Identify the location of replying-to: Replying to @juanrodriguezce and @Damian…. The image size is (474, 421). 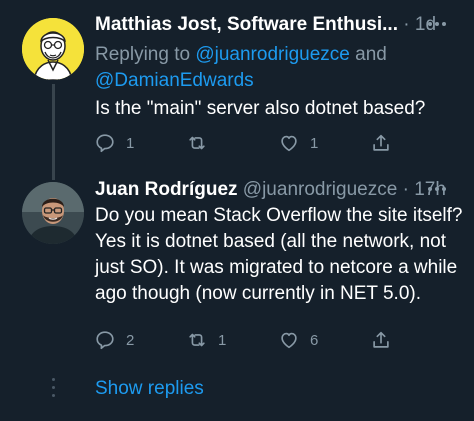
(280, 68).